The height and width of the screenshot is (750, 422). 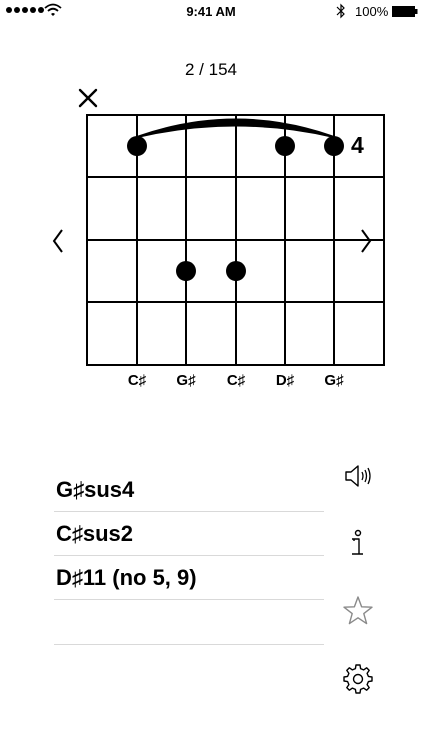 What do you see at coordinates (189, 578) in the screenshot?
I see `chord-name-item: D♯11 (no 5, 9)` at bounding box center [189, 578].